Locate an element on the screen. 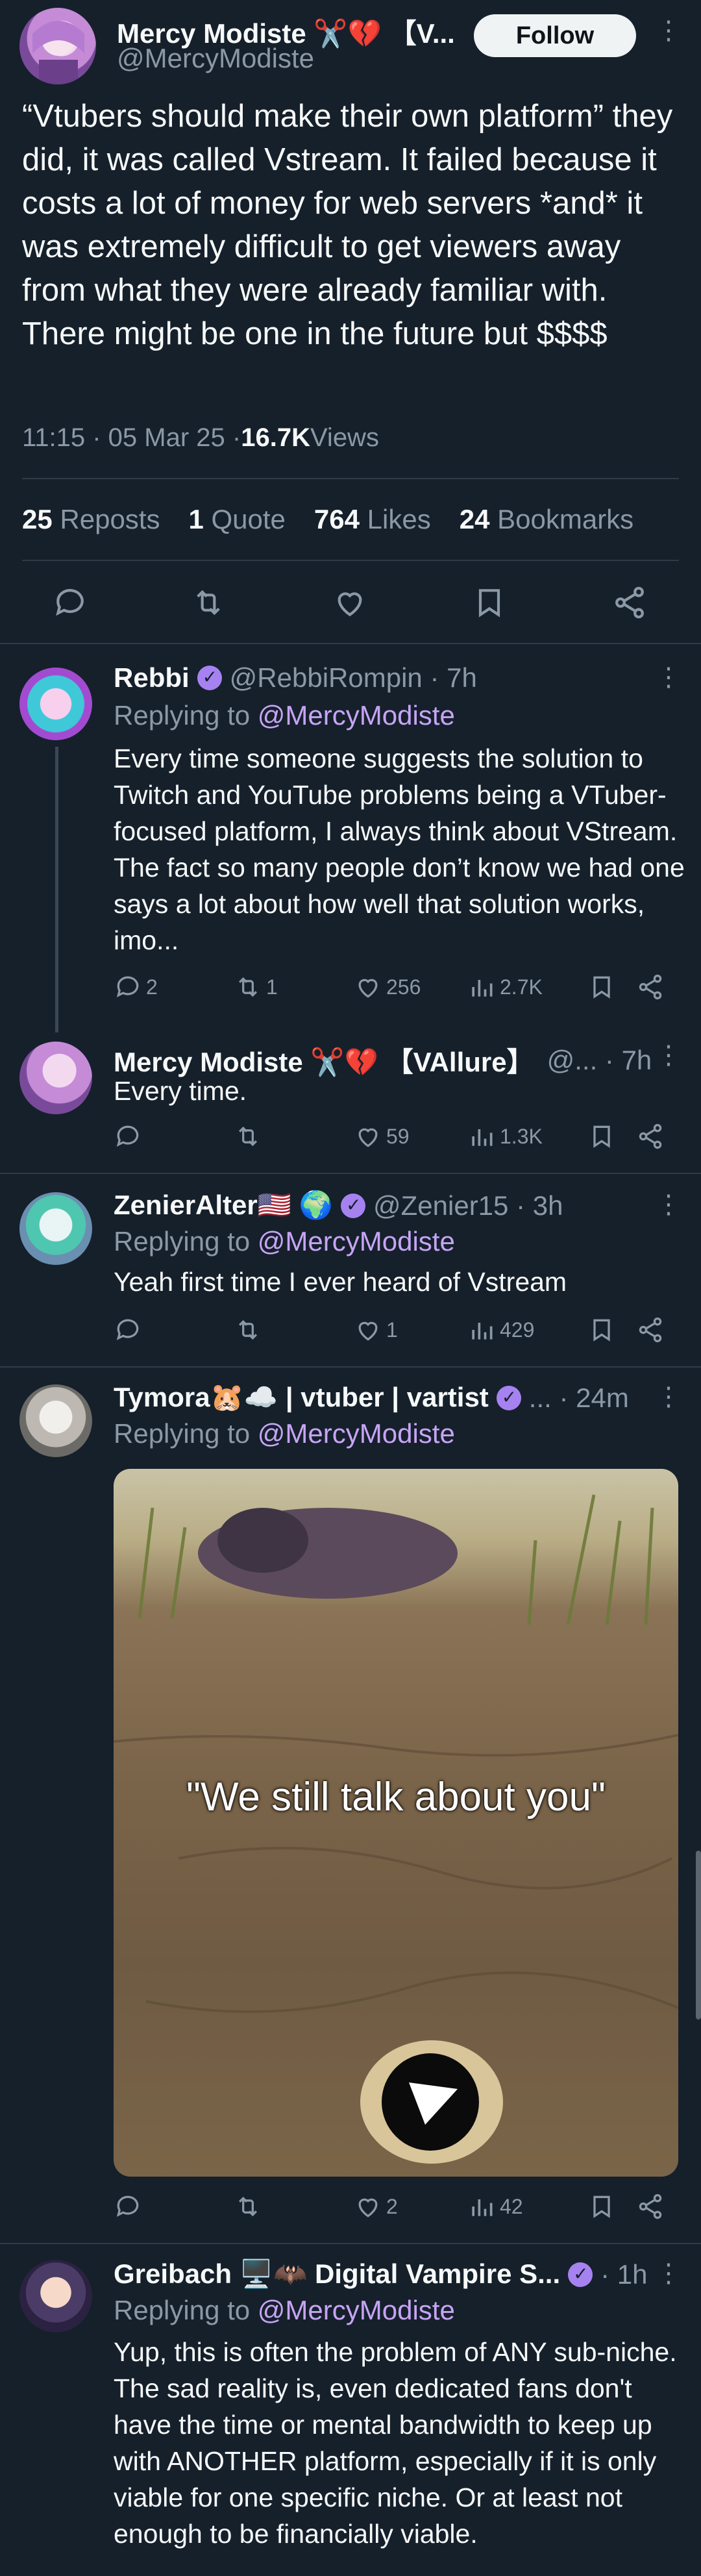 The height and width of the screenshot is (2576, 701). reply-author-name: Tymora🐹☁️ | vtuber | vartist is located at coordinates (301, 1398).